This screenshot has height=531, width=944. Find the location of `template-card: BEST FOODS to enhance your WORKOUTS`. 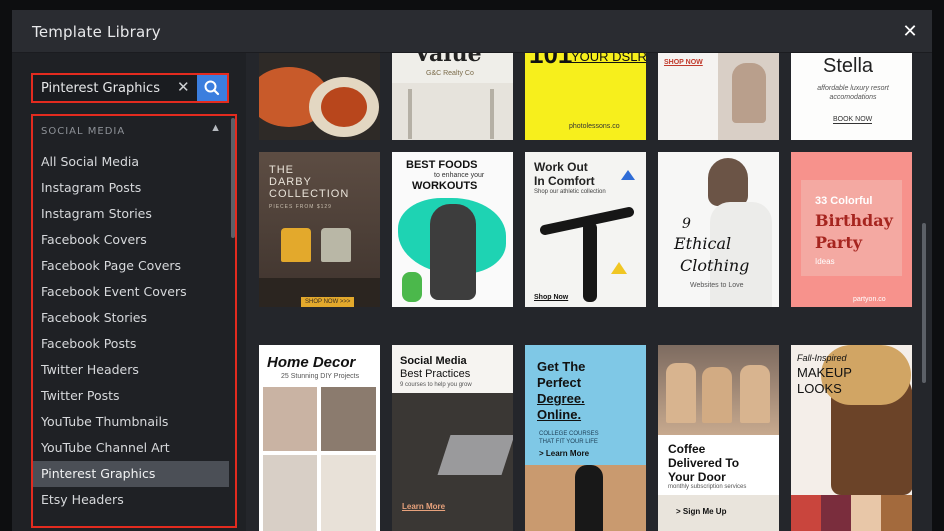

template-card: BEST FOODS to enhance your WORKOUTS is located at coordinates (452, 229).